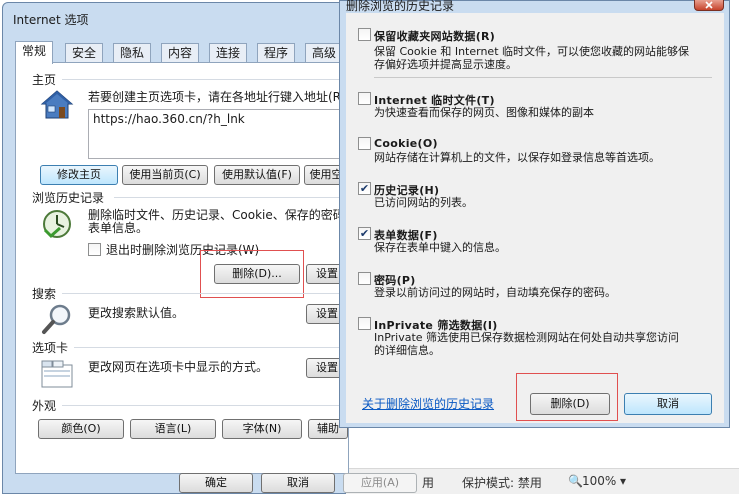 The width and height of the screenshot is (739, 494). I want to click on temp-files-desc: 为快速查看而保存的网页、图像和媒体的副本, so click(484, 112).